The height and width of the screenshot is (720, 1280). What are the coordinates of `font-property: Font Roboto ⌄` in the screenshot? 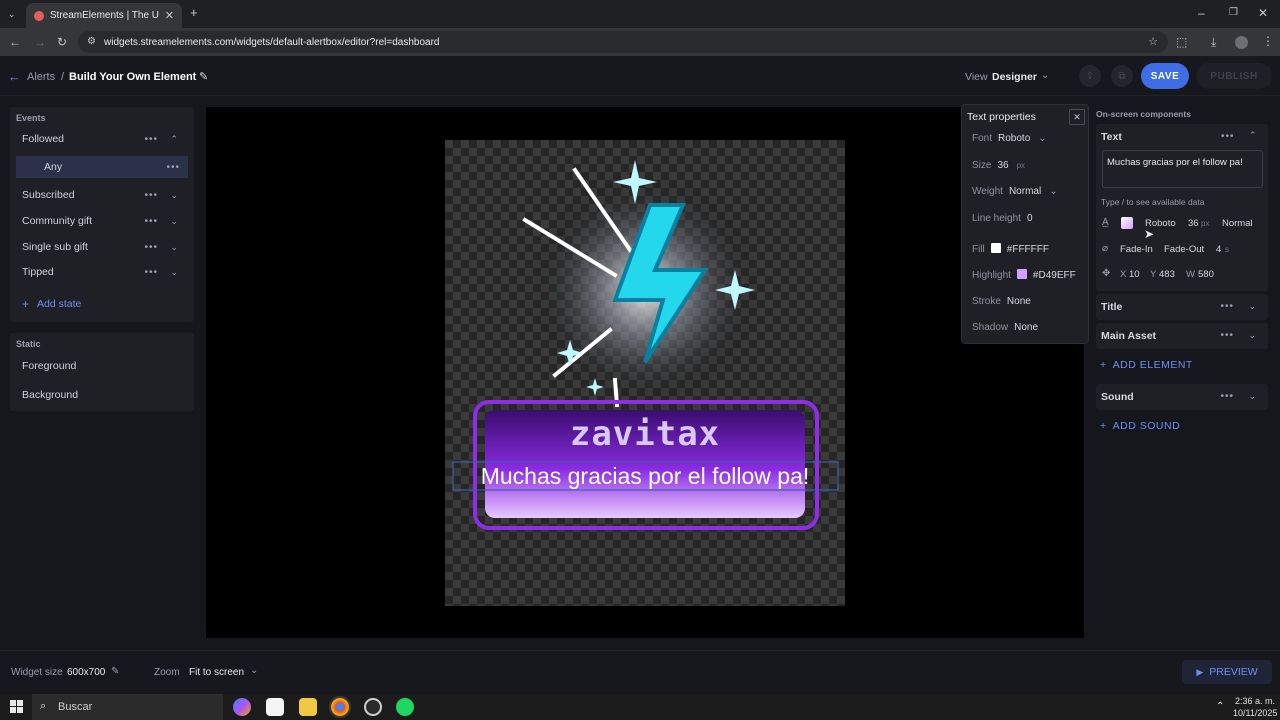 It's located at (1009, 138).